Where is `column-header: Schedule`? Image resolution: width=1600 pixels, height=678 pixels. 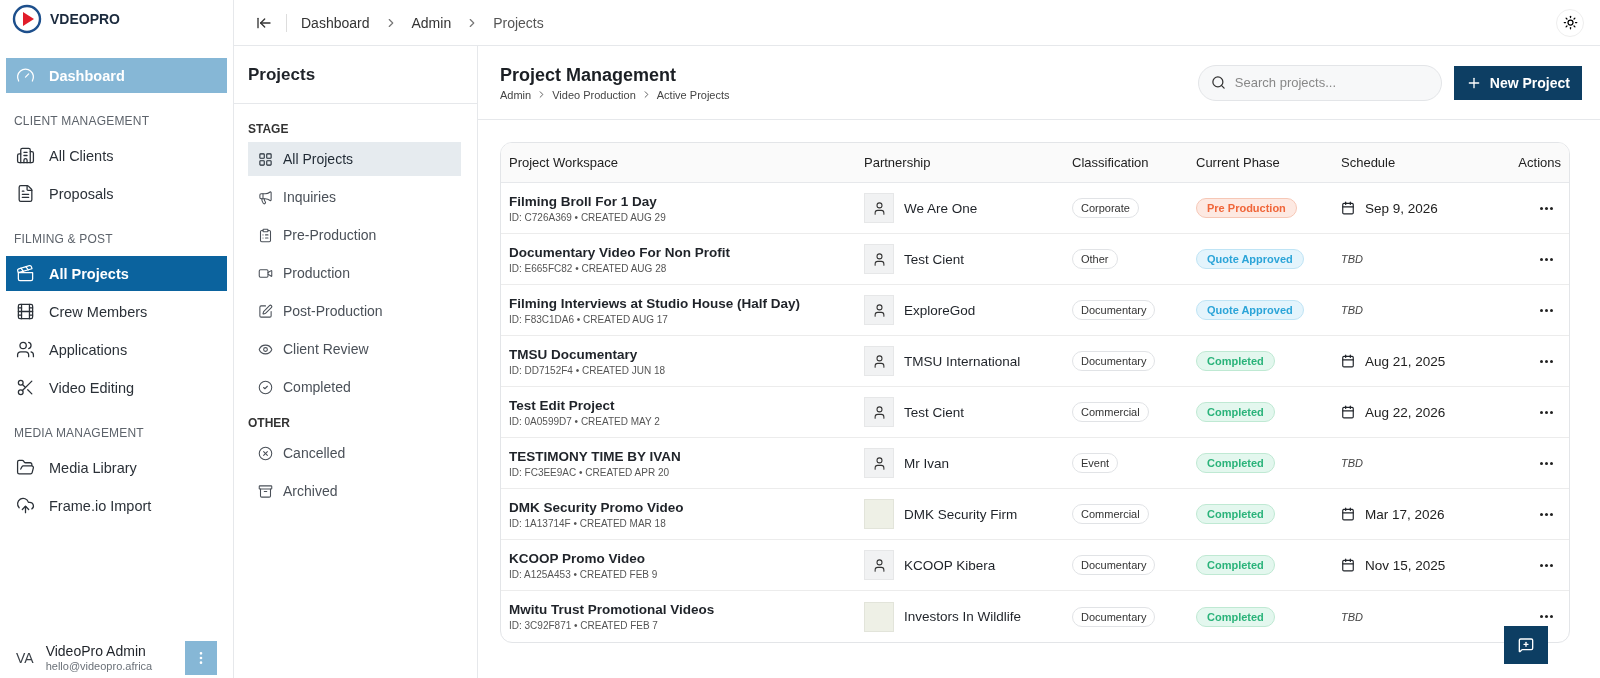
column-header: Schedule is located at coordinates (1368, 162).